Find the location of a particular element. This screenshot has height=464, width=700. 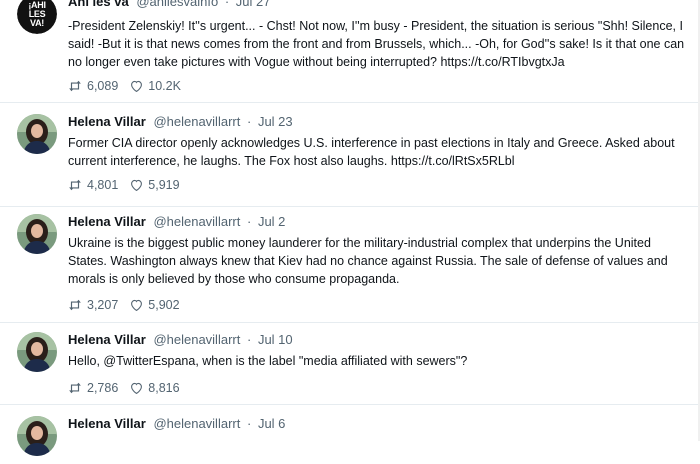

author-handle: @ahilesvainfo is located at coordinates (177, 4).